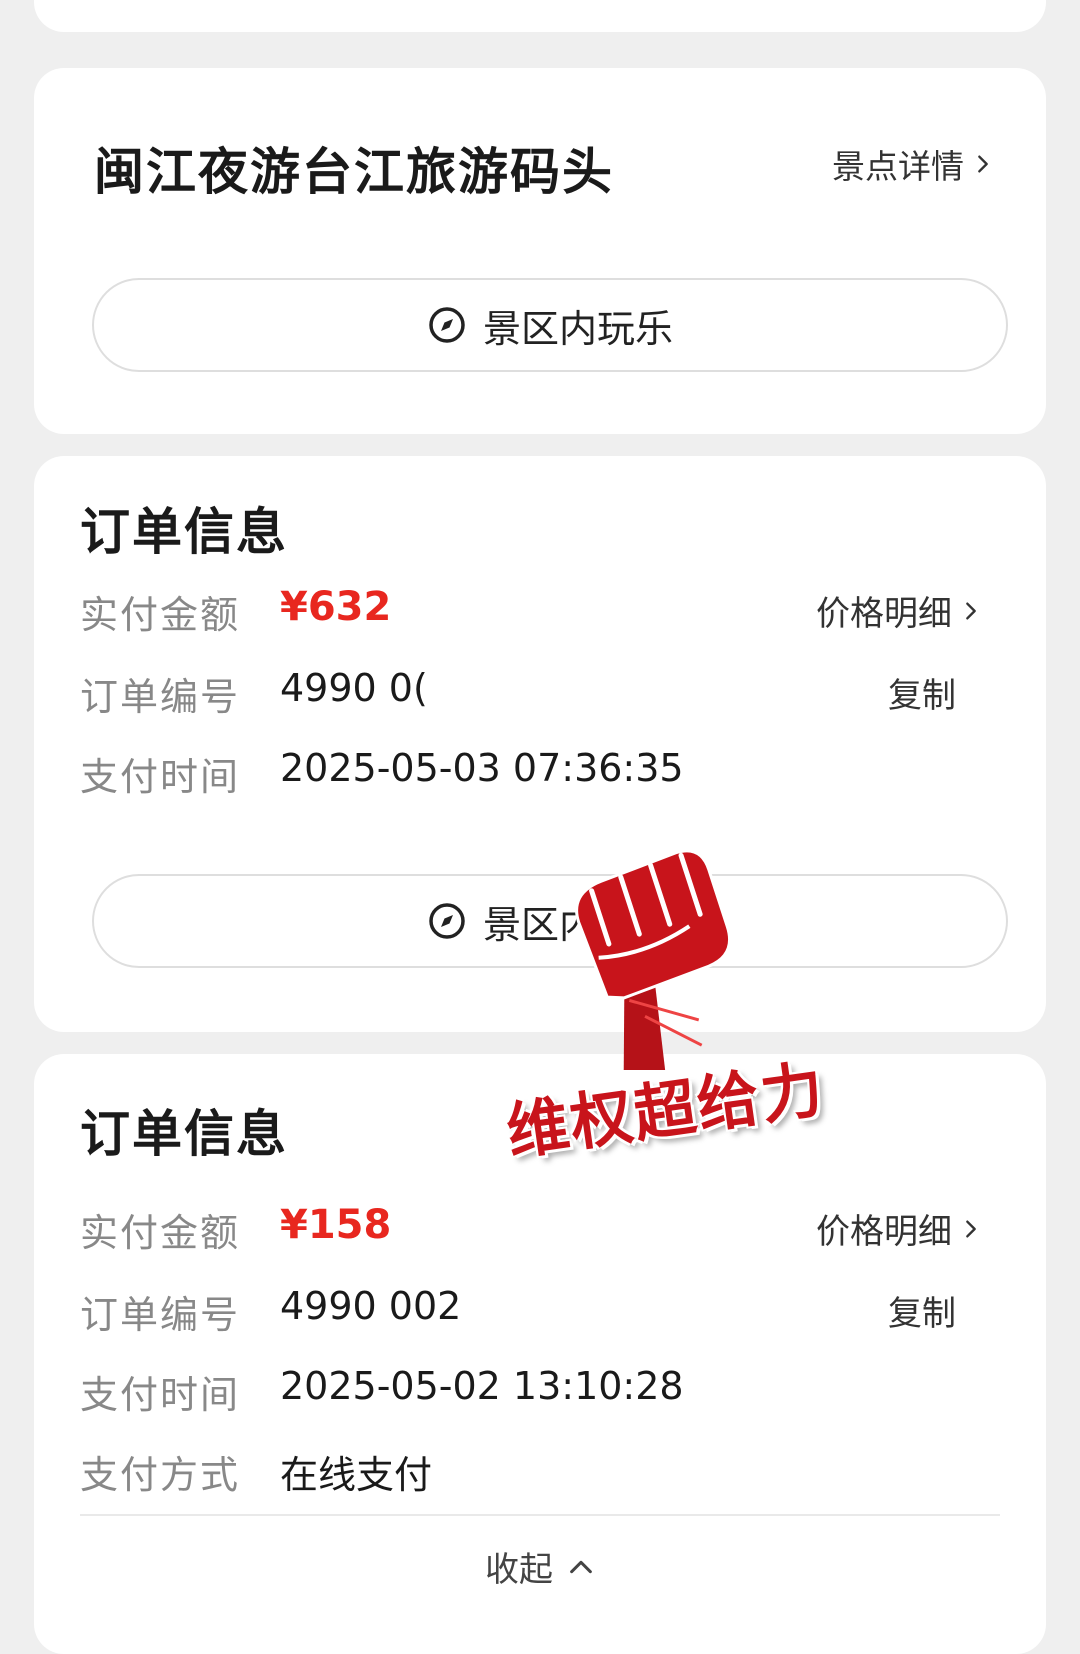 This screenshot has height=1654, width=1080. I want to click on pay-time-row: 支付时间 2025-05-03 07:36:35, so click(540, 774).